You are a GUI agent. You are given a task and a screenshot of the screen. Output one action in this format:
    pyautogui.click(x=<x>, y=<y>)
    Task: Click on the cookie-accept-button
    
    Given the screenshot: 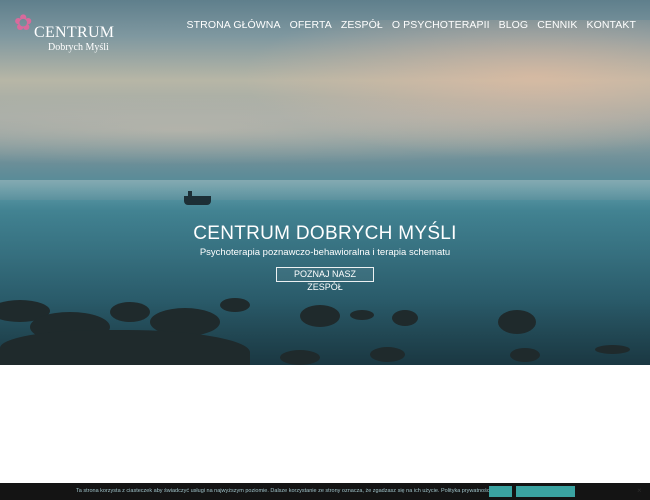 What is the action you would take?
    pyautogui.click(x=500, y=491)
    